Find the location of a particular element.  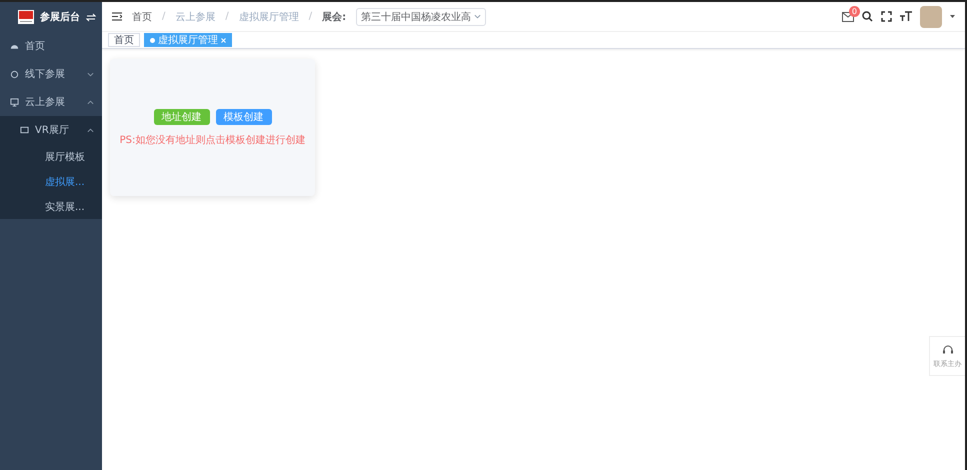

message-count-badge: 0 is located at coordinates (854, 11).